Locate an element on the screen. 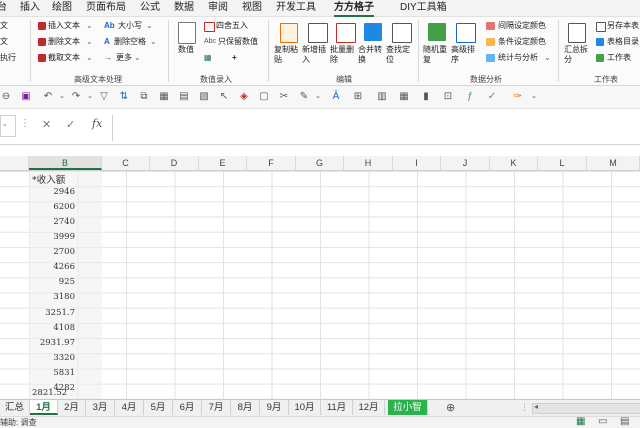 Image resolution: width=640 pixels, height=428 pixels. menu-data: 数据 is located at coordinates (184, 8).